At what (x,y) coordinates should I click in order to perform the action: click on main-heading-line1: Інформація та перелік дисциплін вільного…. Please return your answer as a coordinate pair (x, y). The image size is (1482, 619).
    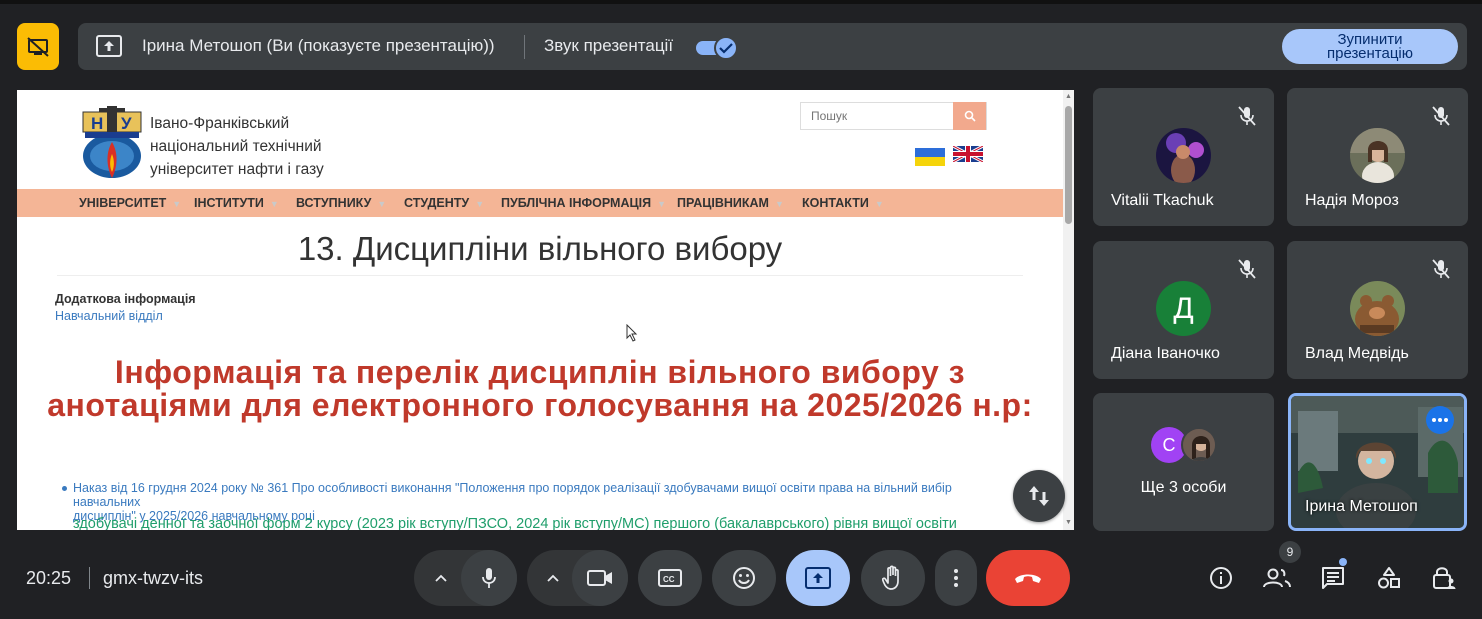
    Looking at the image, I should click on (540, 372).